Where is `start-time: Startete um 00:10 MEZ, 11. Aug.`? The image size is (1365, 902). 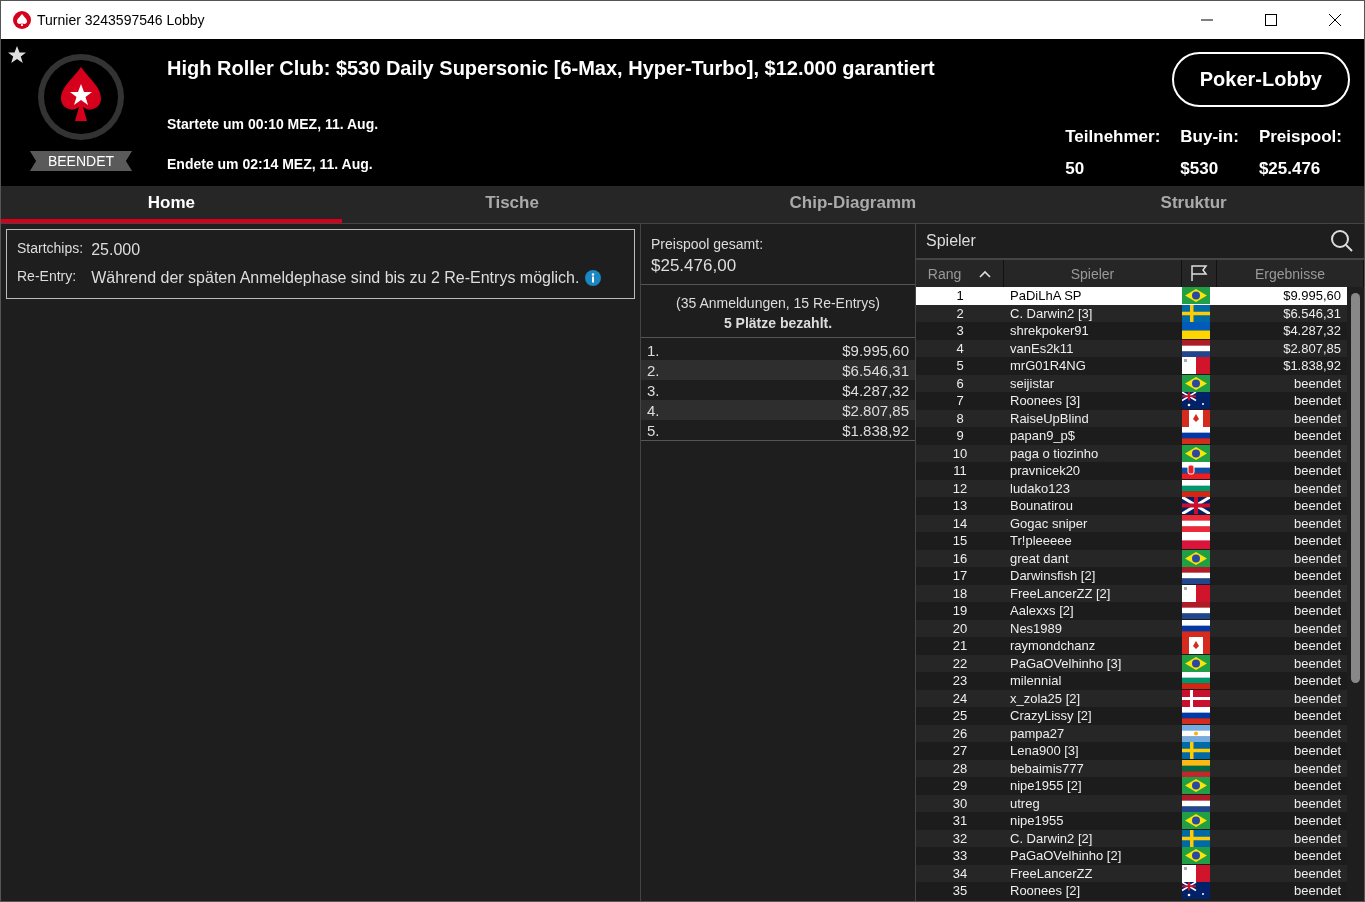
start-time: Startete um 00:10 MEZ, 11. Aug. is located at coordinates (273, 124).